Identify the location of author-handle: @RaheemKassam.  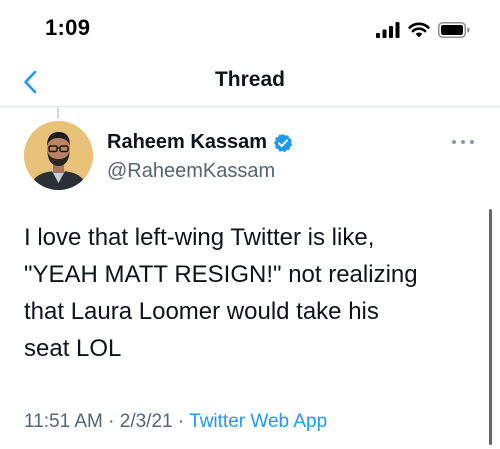
(191, 171).